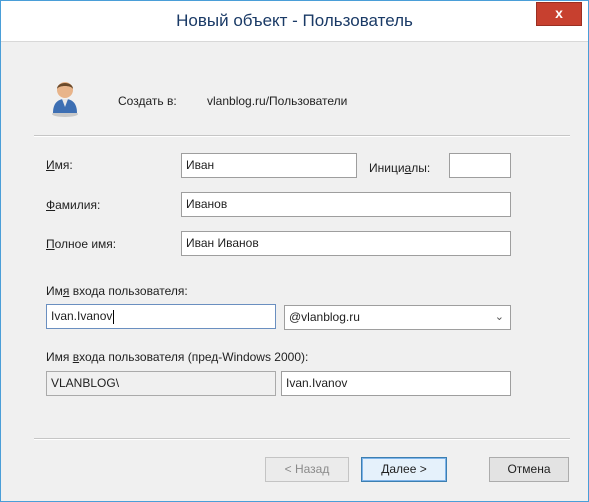 The height and width of the screenshot is (502, 589). I want to click on logon-name-label: Имя входа пользователя:, so click(117, 291).